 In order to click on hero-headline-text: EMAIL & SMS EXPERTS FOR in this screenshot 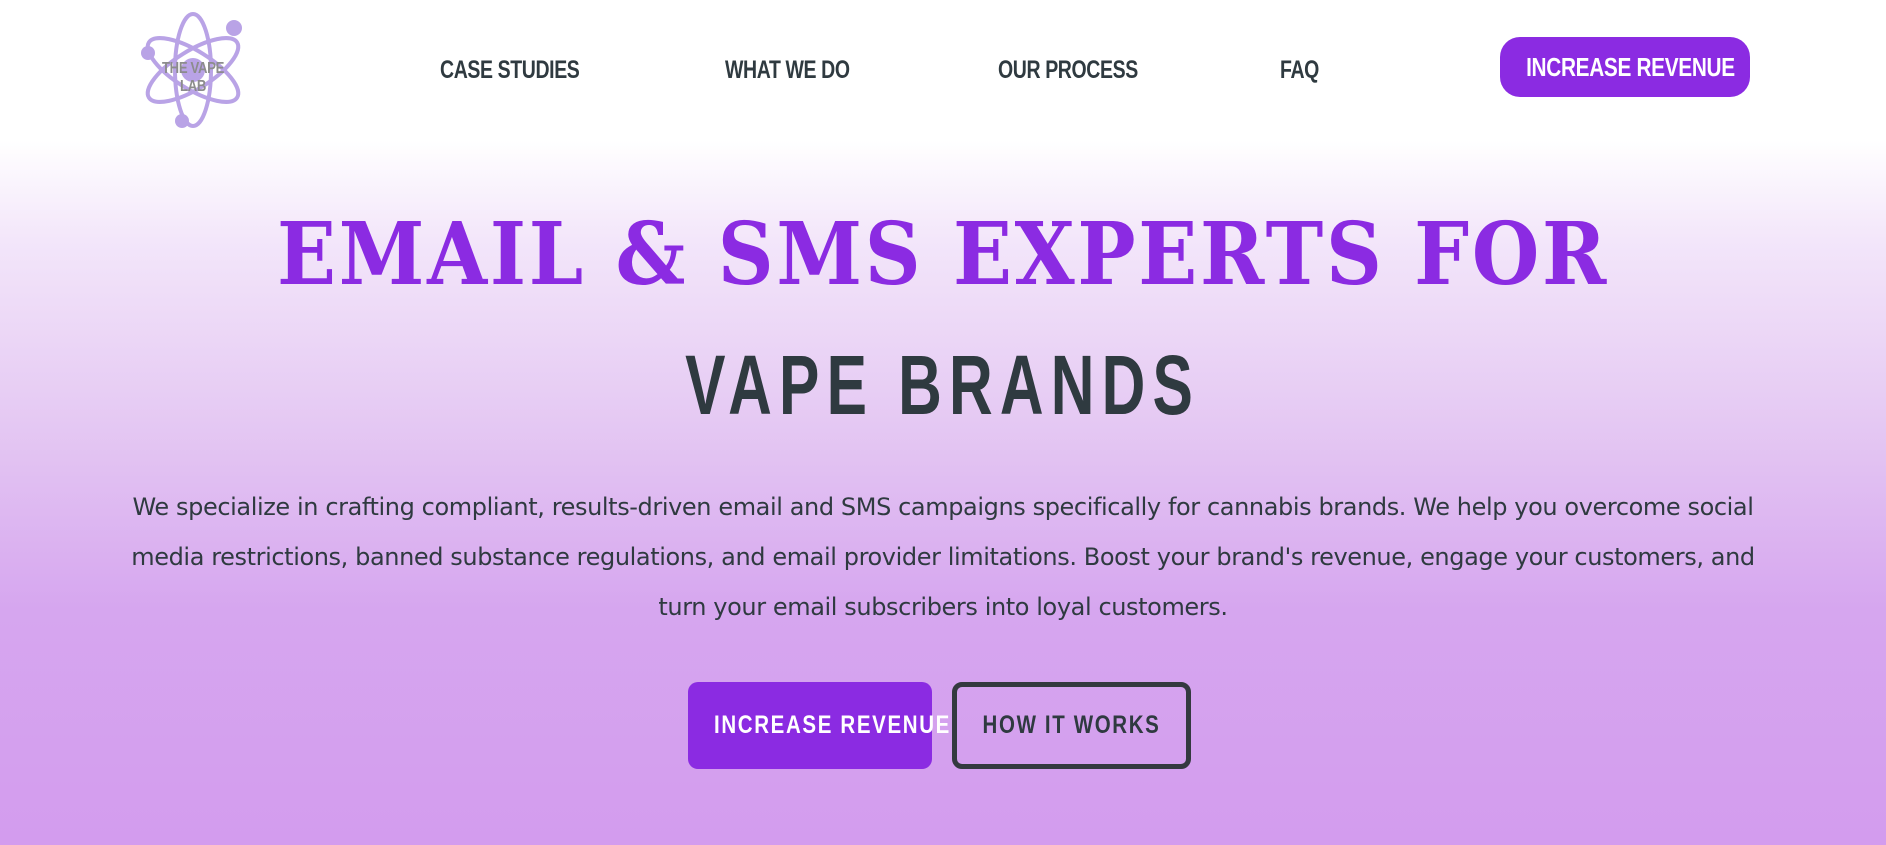, I will do `click(942, 254)`.